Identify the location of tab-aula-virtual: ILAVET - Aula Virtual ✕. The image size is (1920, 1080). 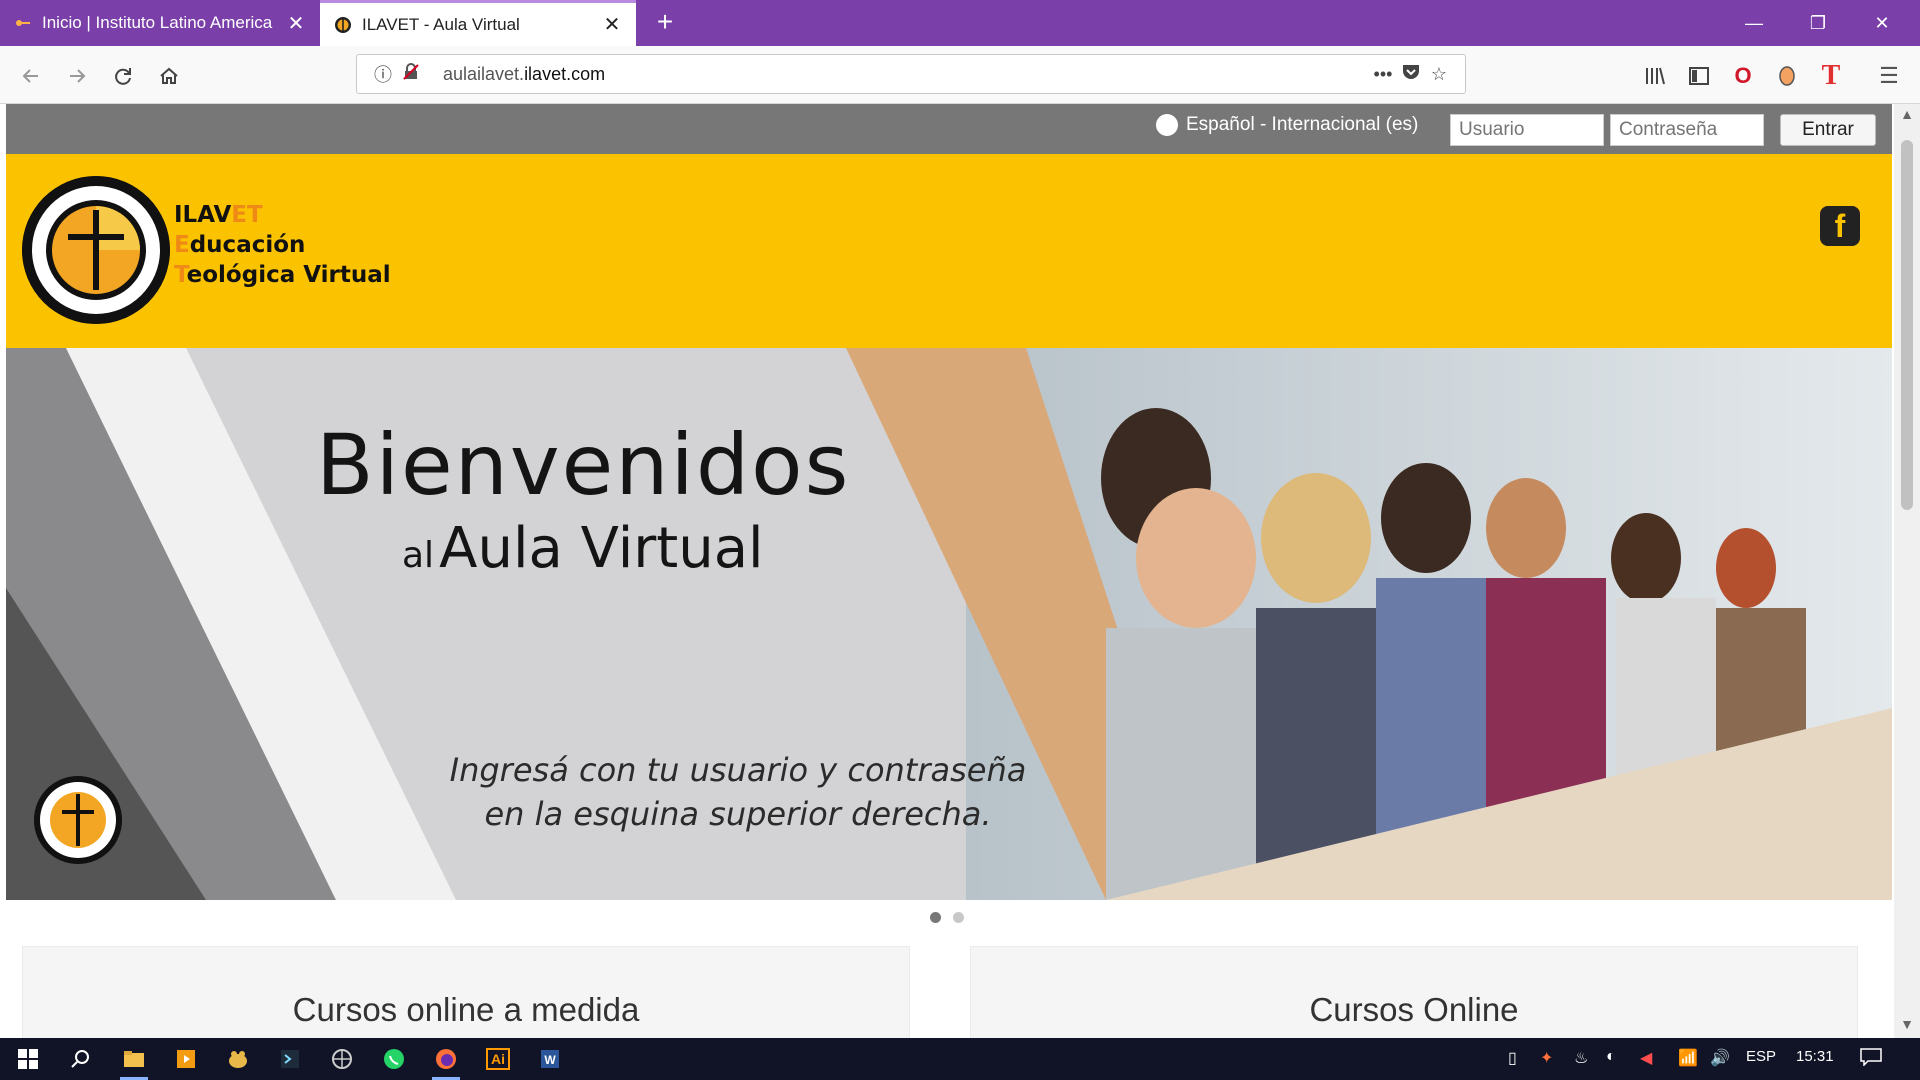
(478, 23).